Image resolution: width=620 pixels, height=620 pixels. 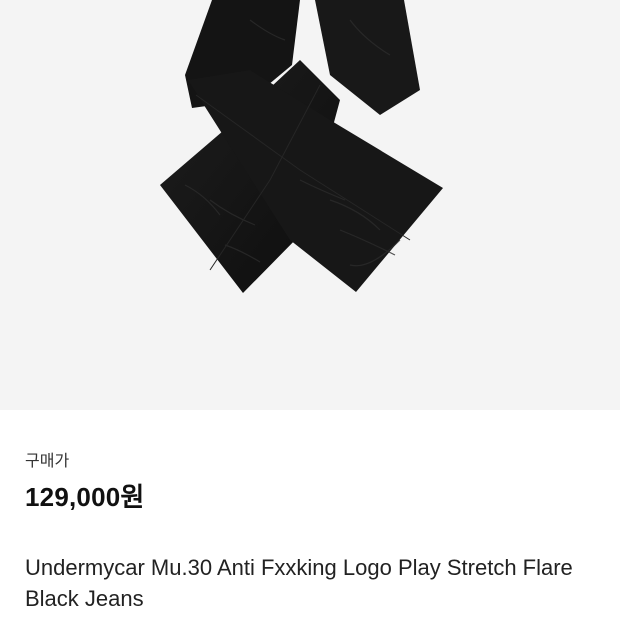 I want to click on price-value: 129,000원, so click(x=85, y=497).